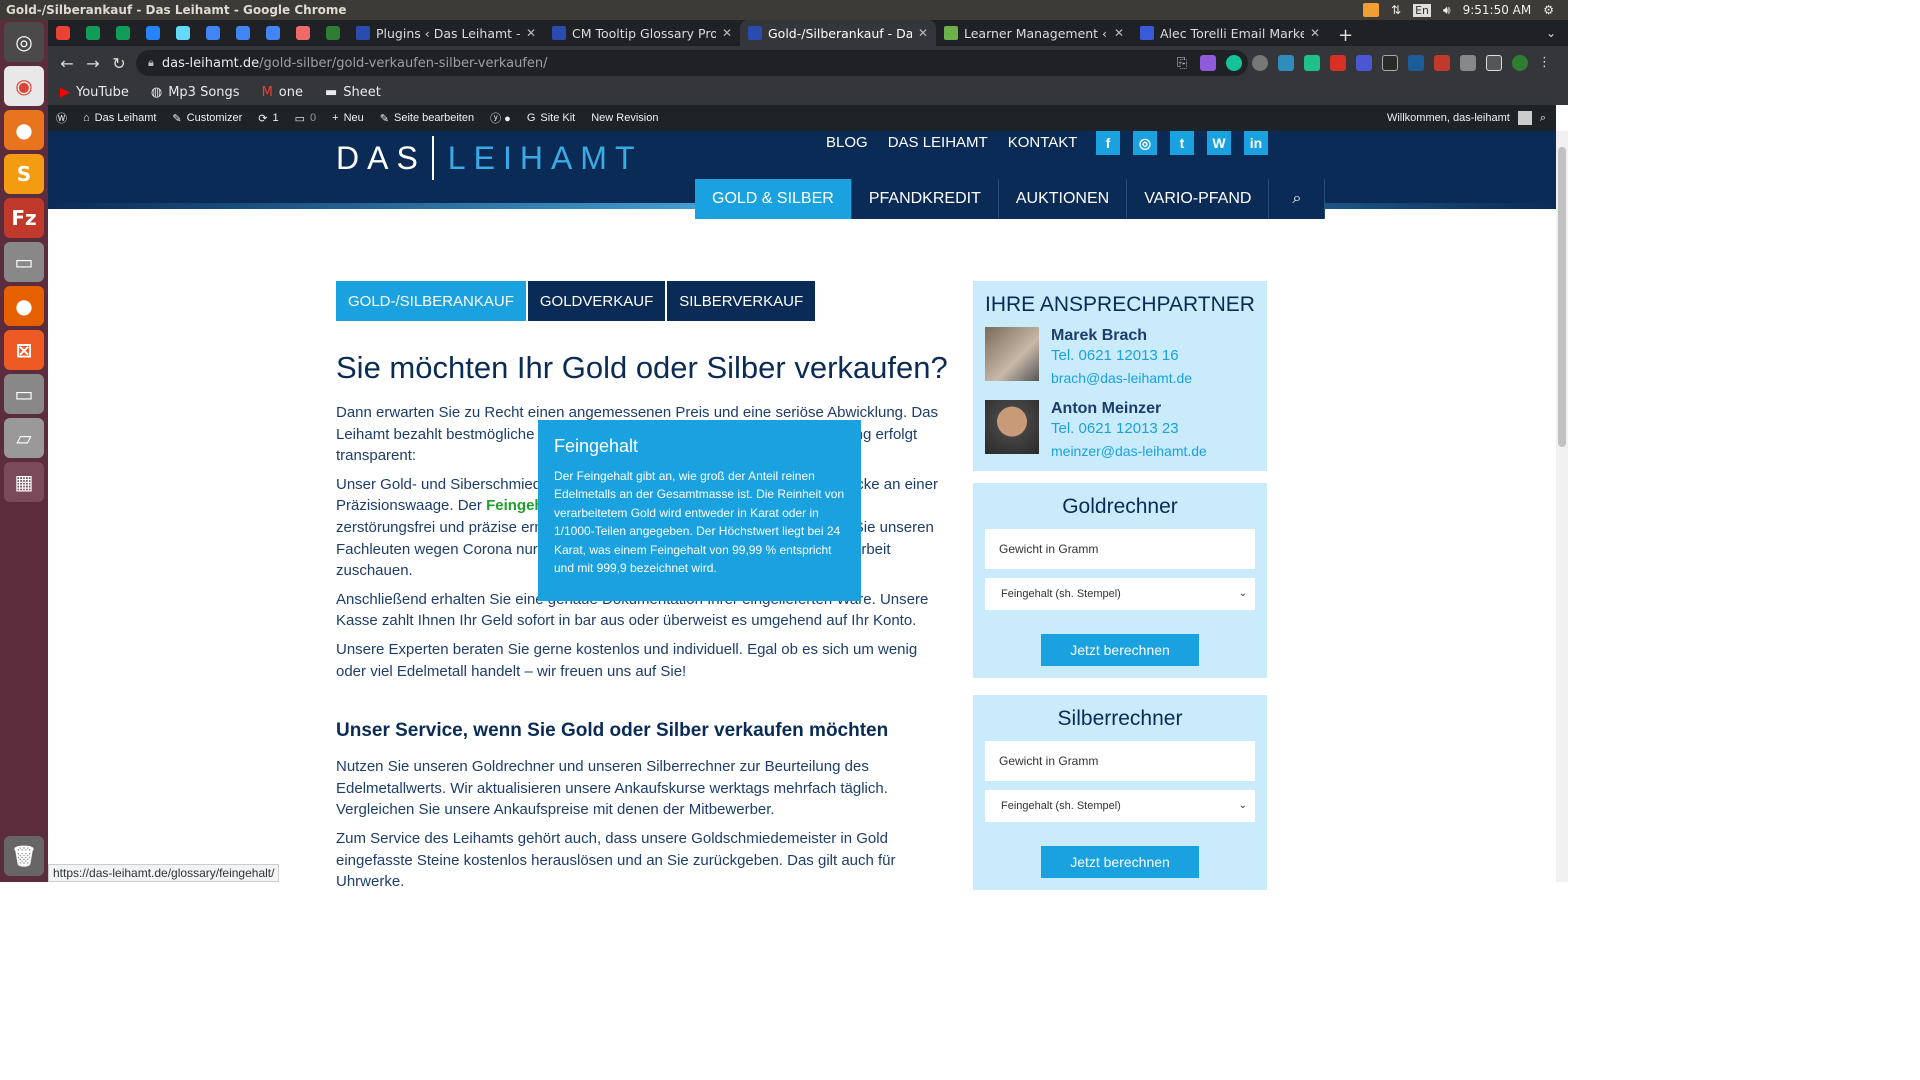  I want to click on back-icon: ←, so click(67, 63).